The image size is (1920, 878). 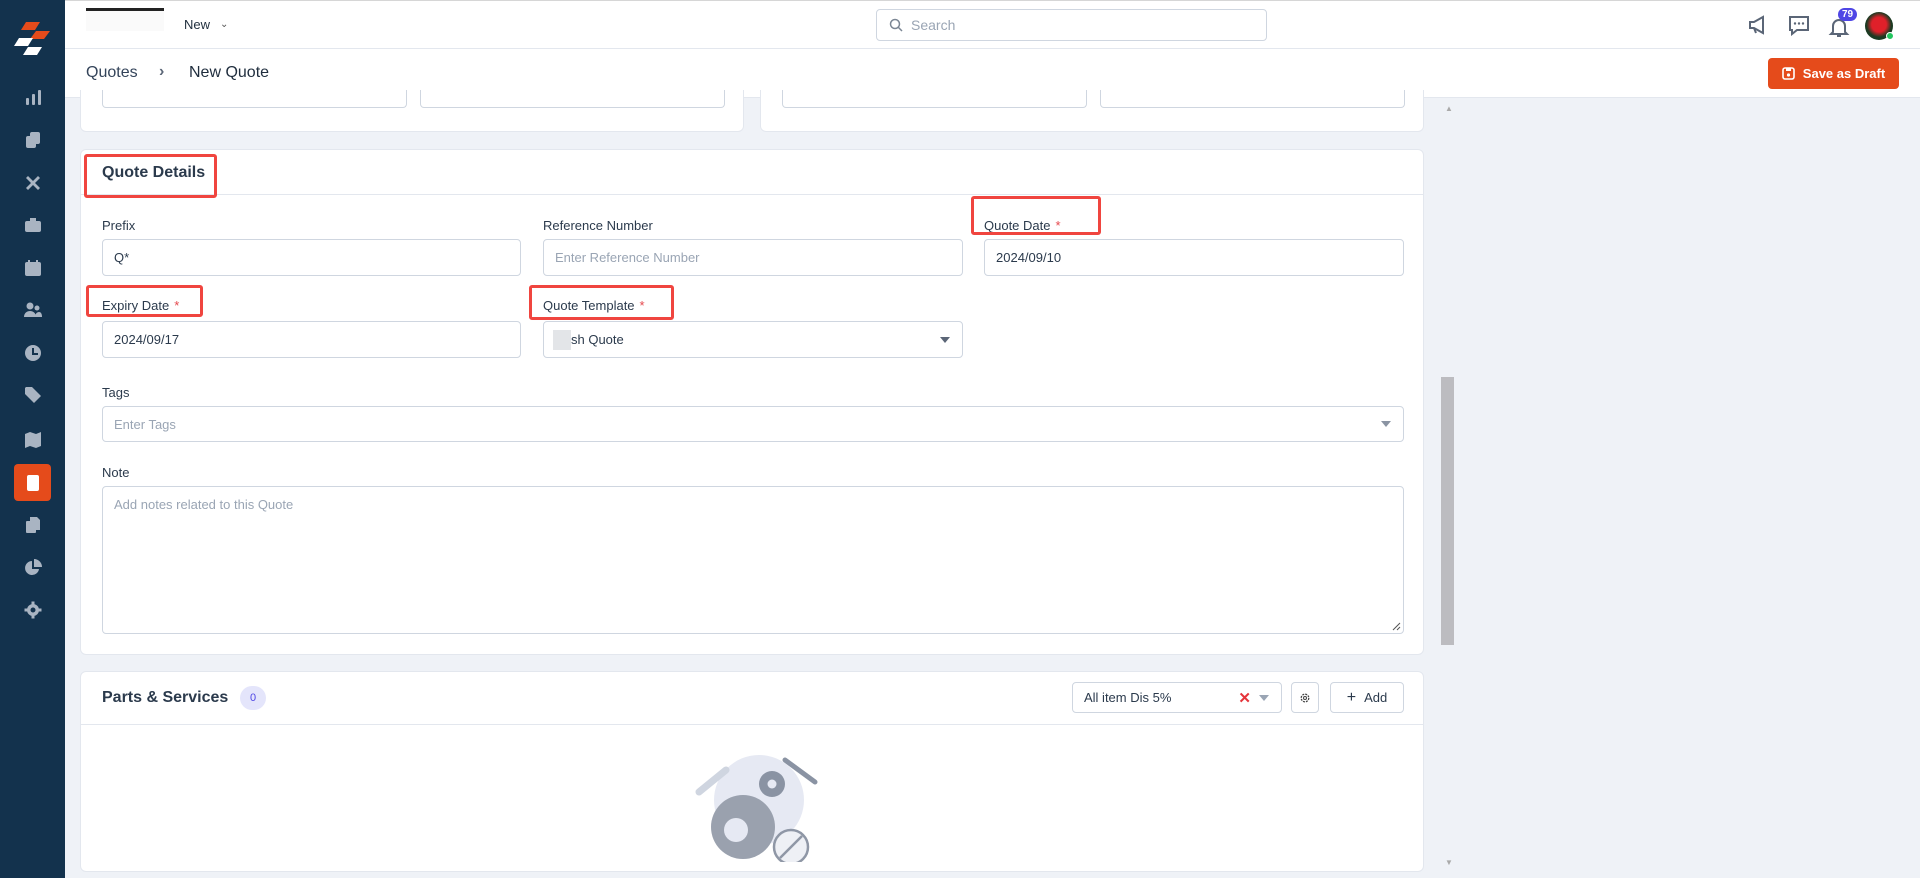 What do you see at coordinates (1128, 697) in the screenshot?
I see `discount-value: All item Dis 5%` at bounding box center [1128, 697].